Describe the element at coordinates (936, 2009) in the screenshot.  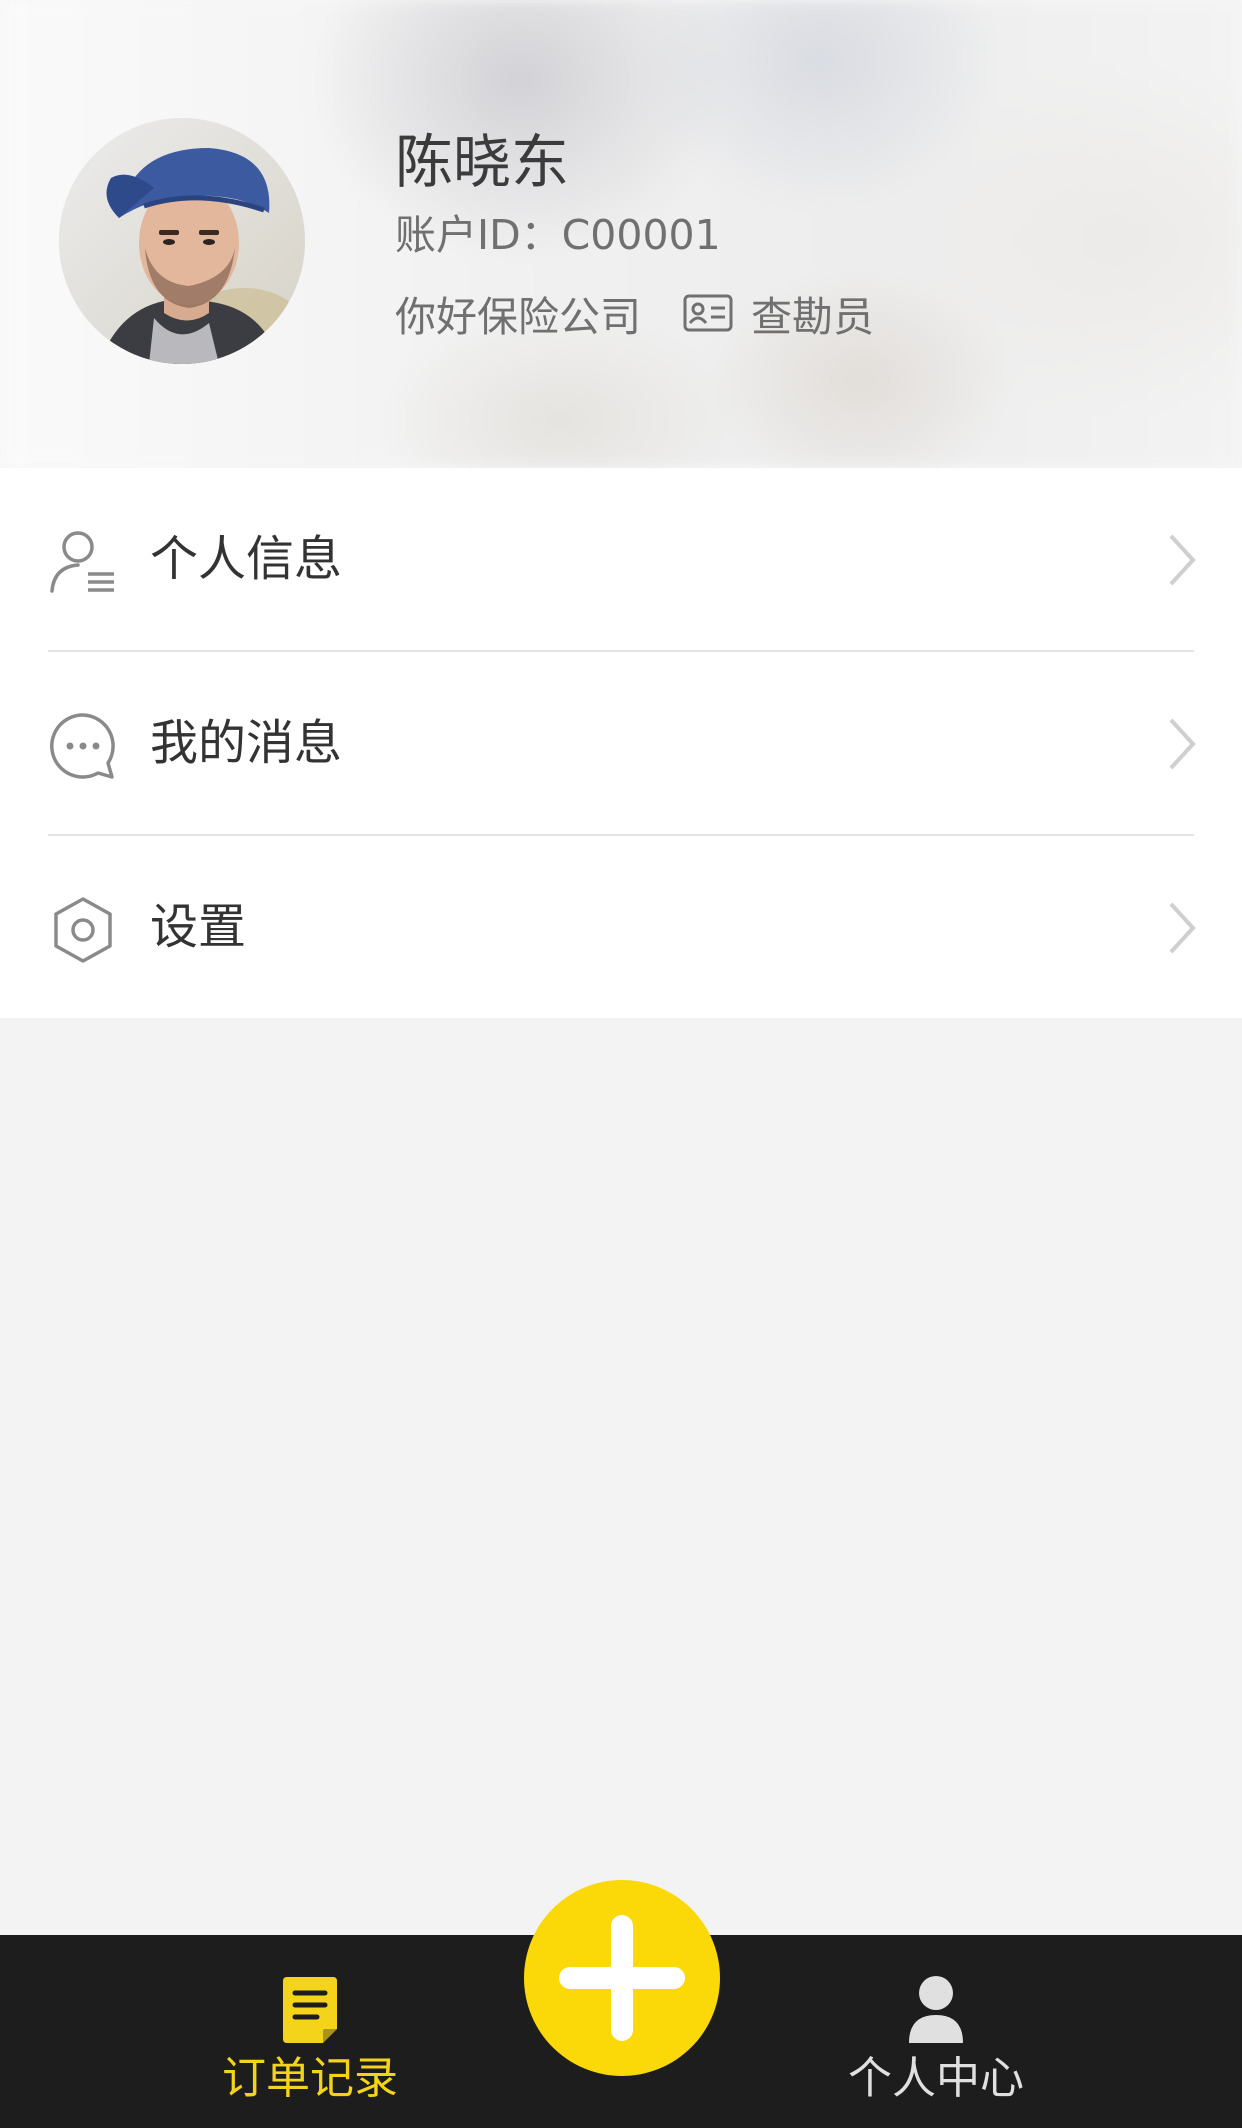
I see `person-icon` at that location.